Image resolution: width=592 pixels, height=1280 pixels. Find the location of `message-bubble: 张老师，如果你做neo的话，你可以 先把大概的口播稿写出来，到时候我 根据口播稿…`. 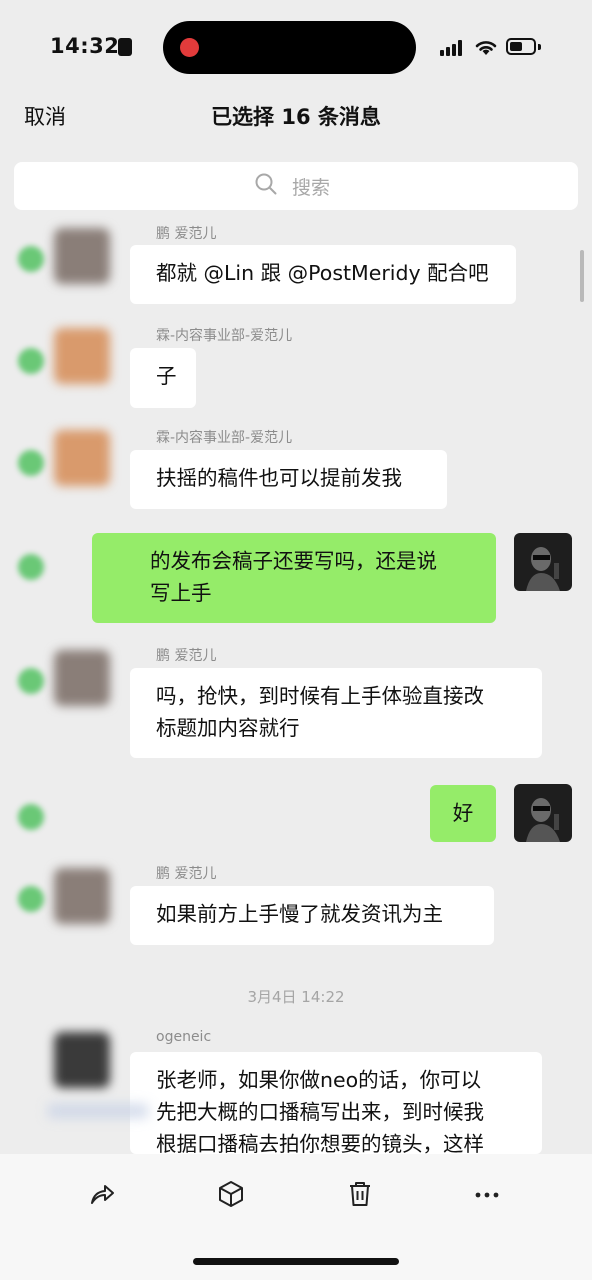

message-bubble: 张老师，如果你做neo的话，你可以 先把大概的口播稿写出来，到时候我 根据口播稿… is located at coordinates (336, 1103).